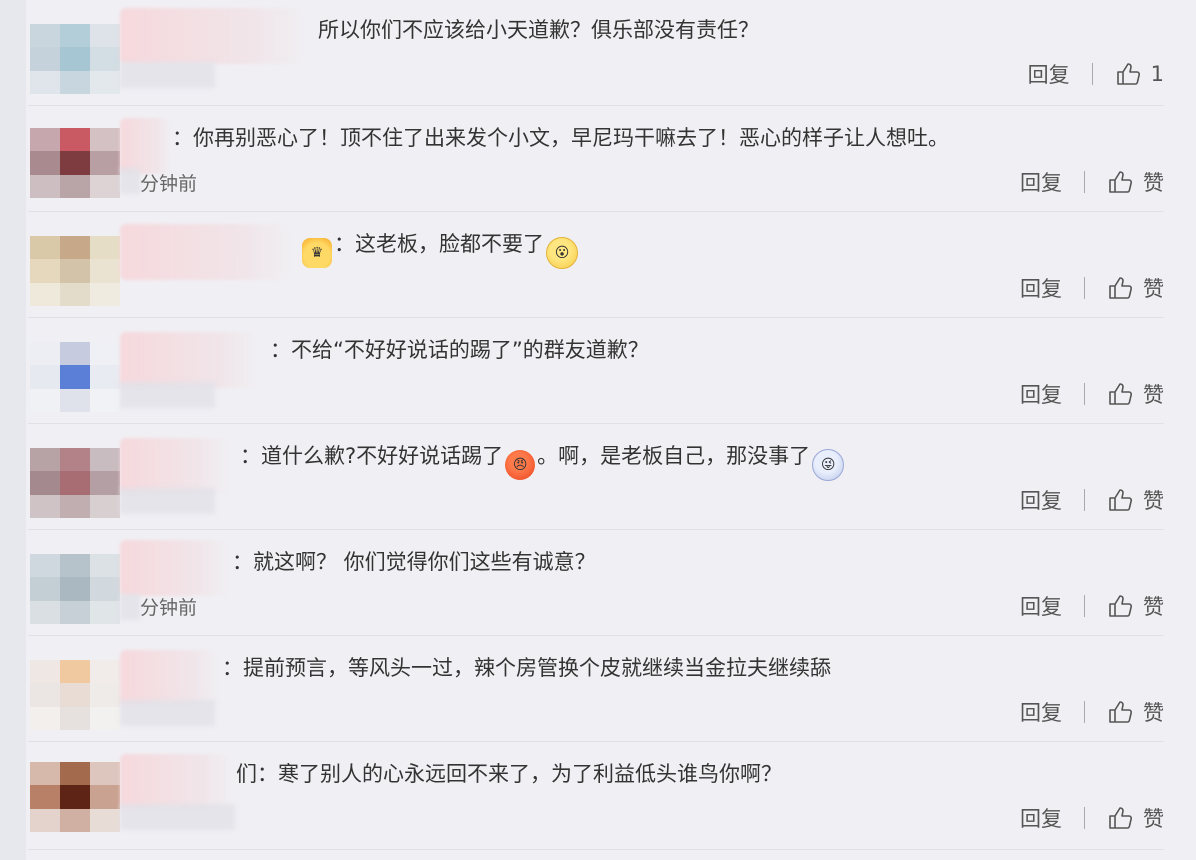 This screenshot has width=1196, height=860. I want to click on comment-text: ：你再别恶心了！顶不住了出来发个小文，早尼玛干嘛去了！恶心的样子让人想吐。, so click(560, 138).